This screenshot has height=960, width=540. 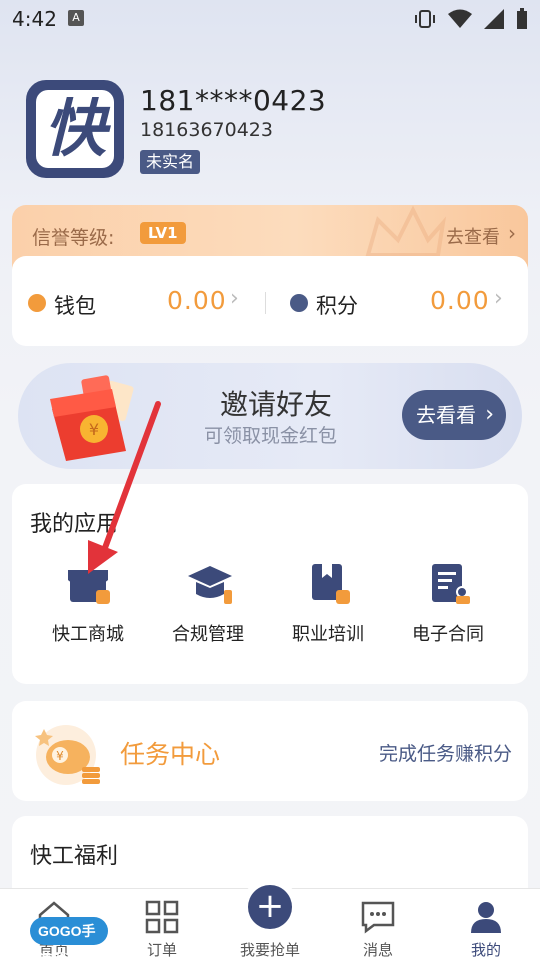 I want to click on nav-item-messages: 消息, so click(x=378, y=924).